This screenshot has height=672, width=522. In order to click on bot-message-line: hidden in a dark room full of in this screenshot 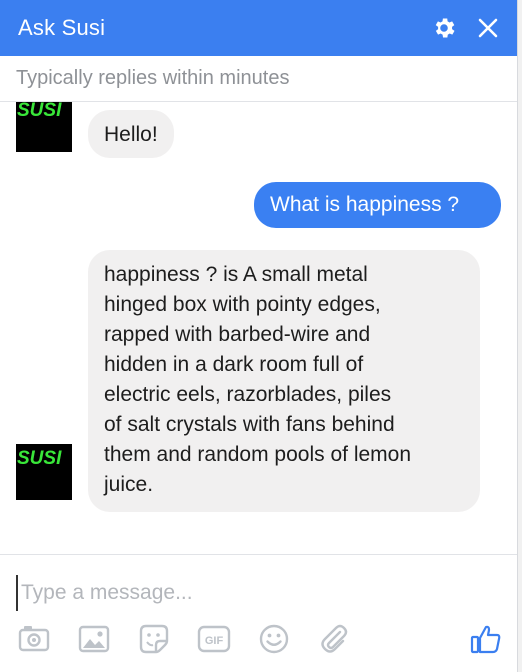, I will do `click(234, 364)`.